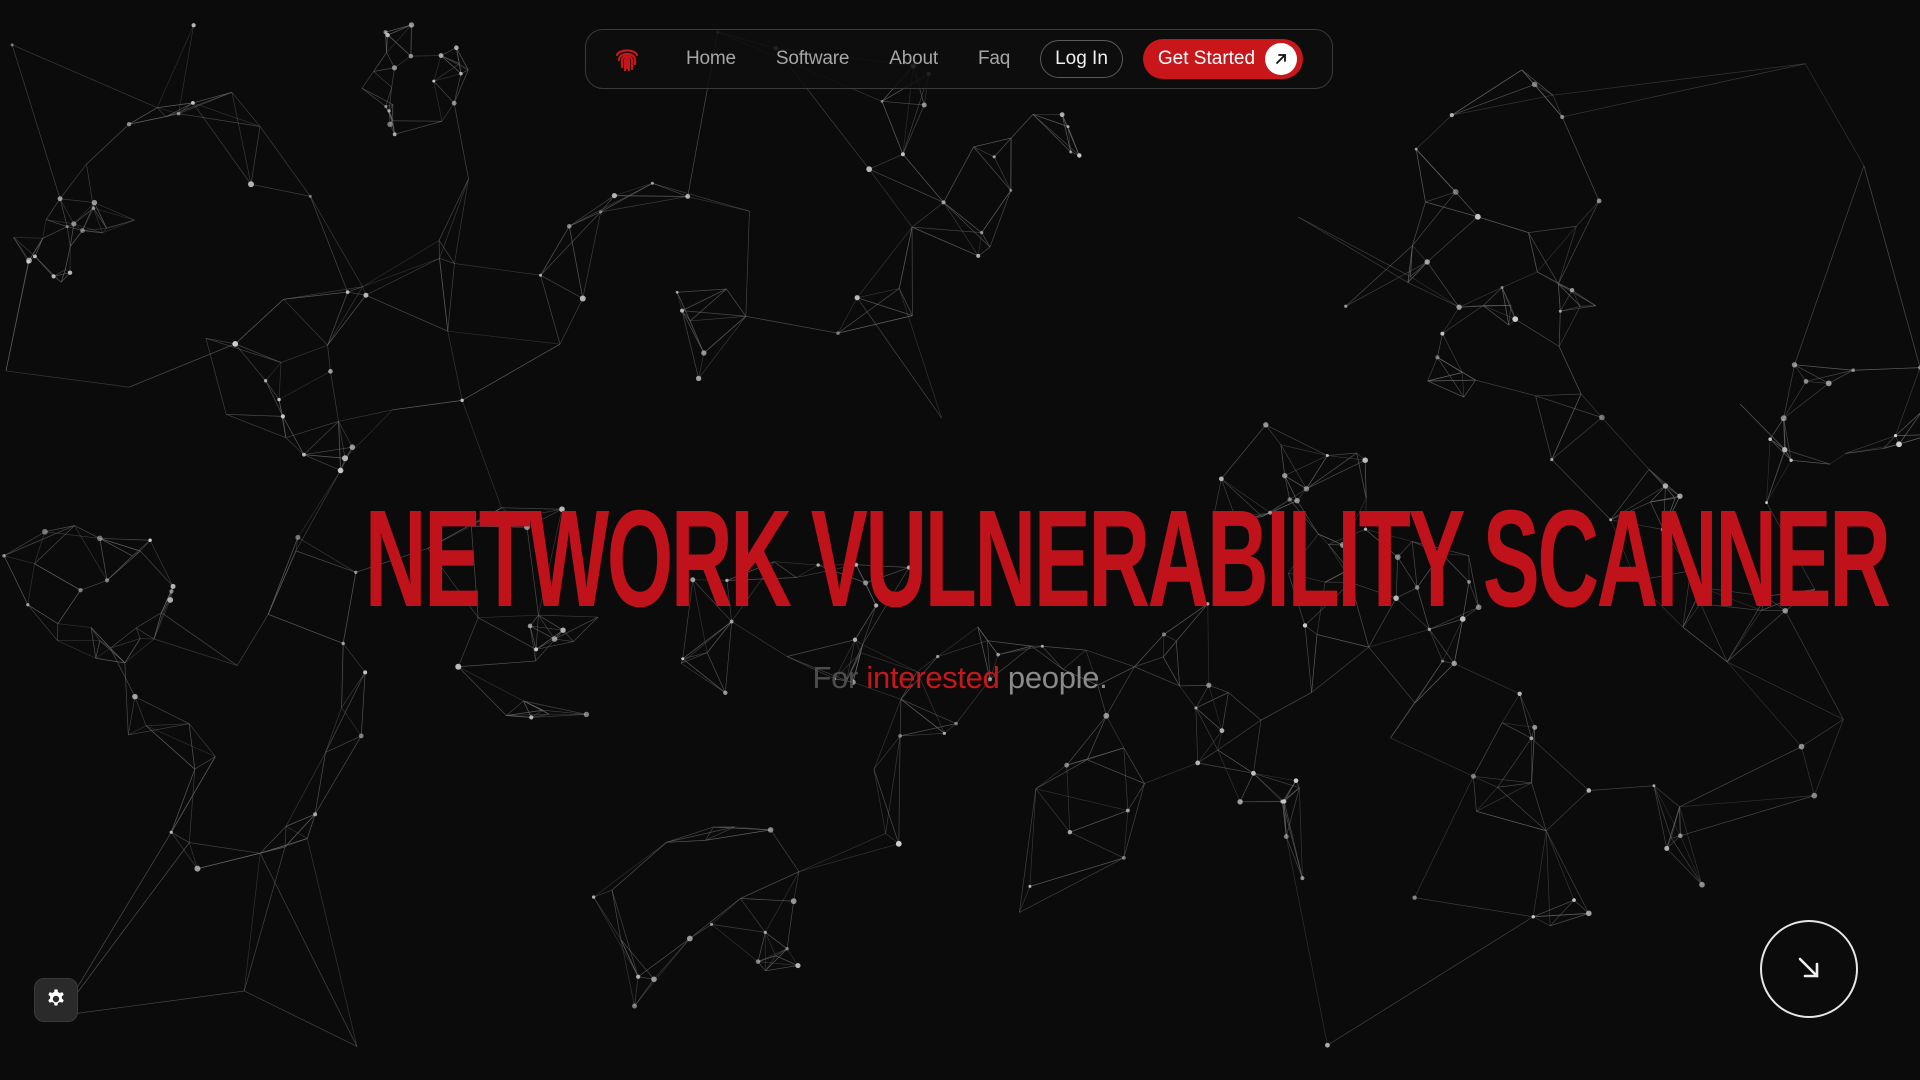  Describe the element at coordinates (933, 677) in the screenshot. I see `subtitle-accent: interested` at that location.